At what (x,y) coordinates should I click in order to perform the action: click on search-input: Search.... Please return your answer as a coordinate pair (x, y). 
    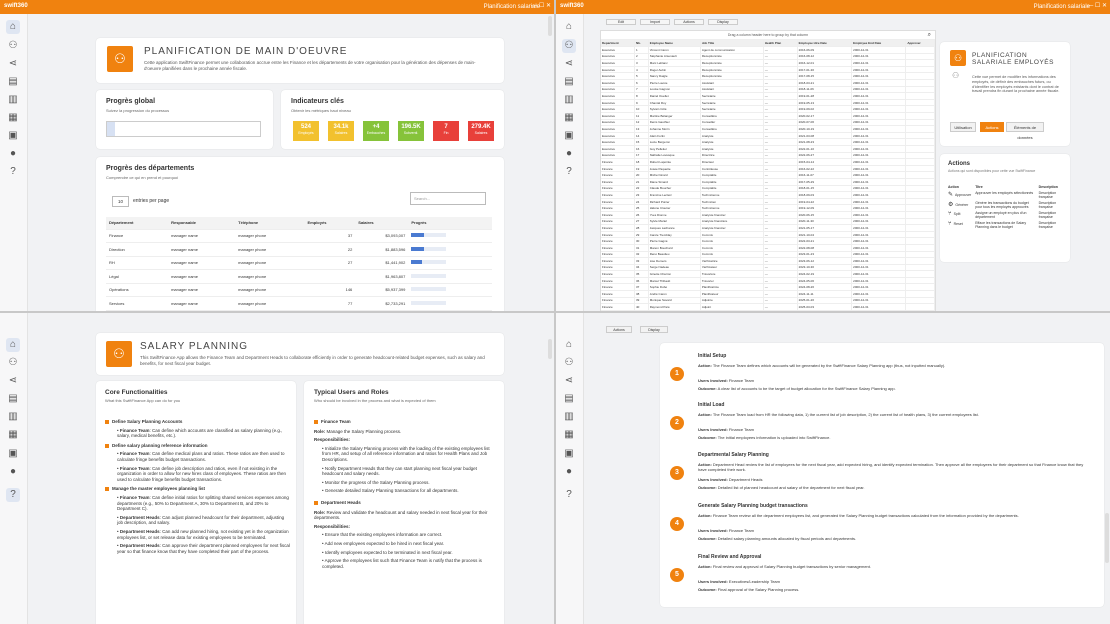
    Looking at the image, I should click on (448, 198).